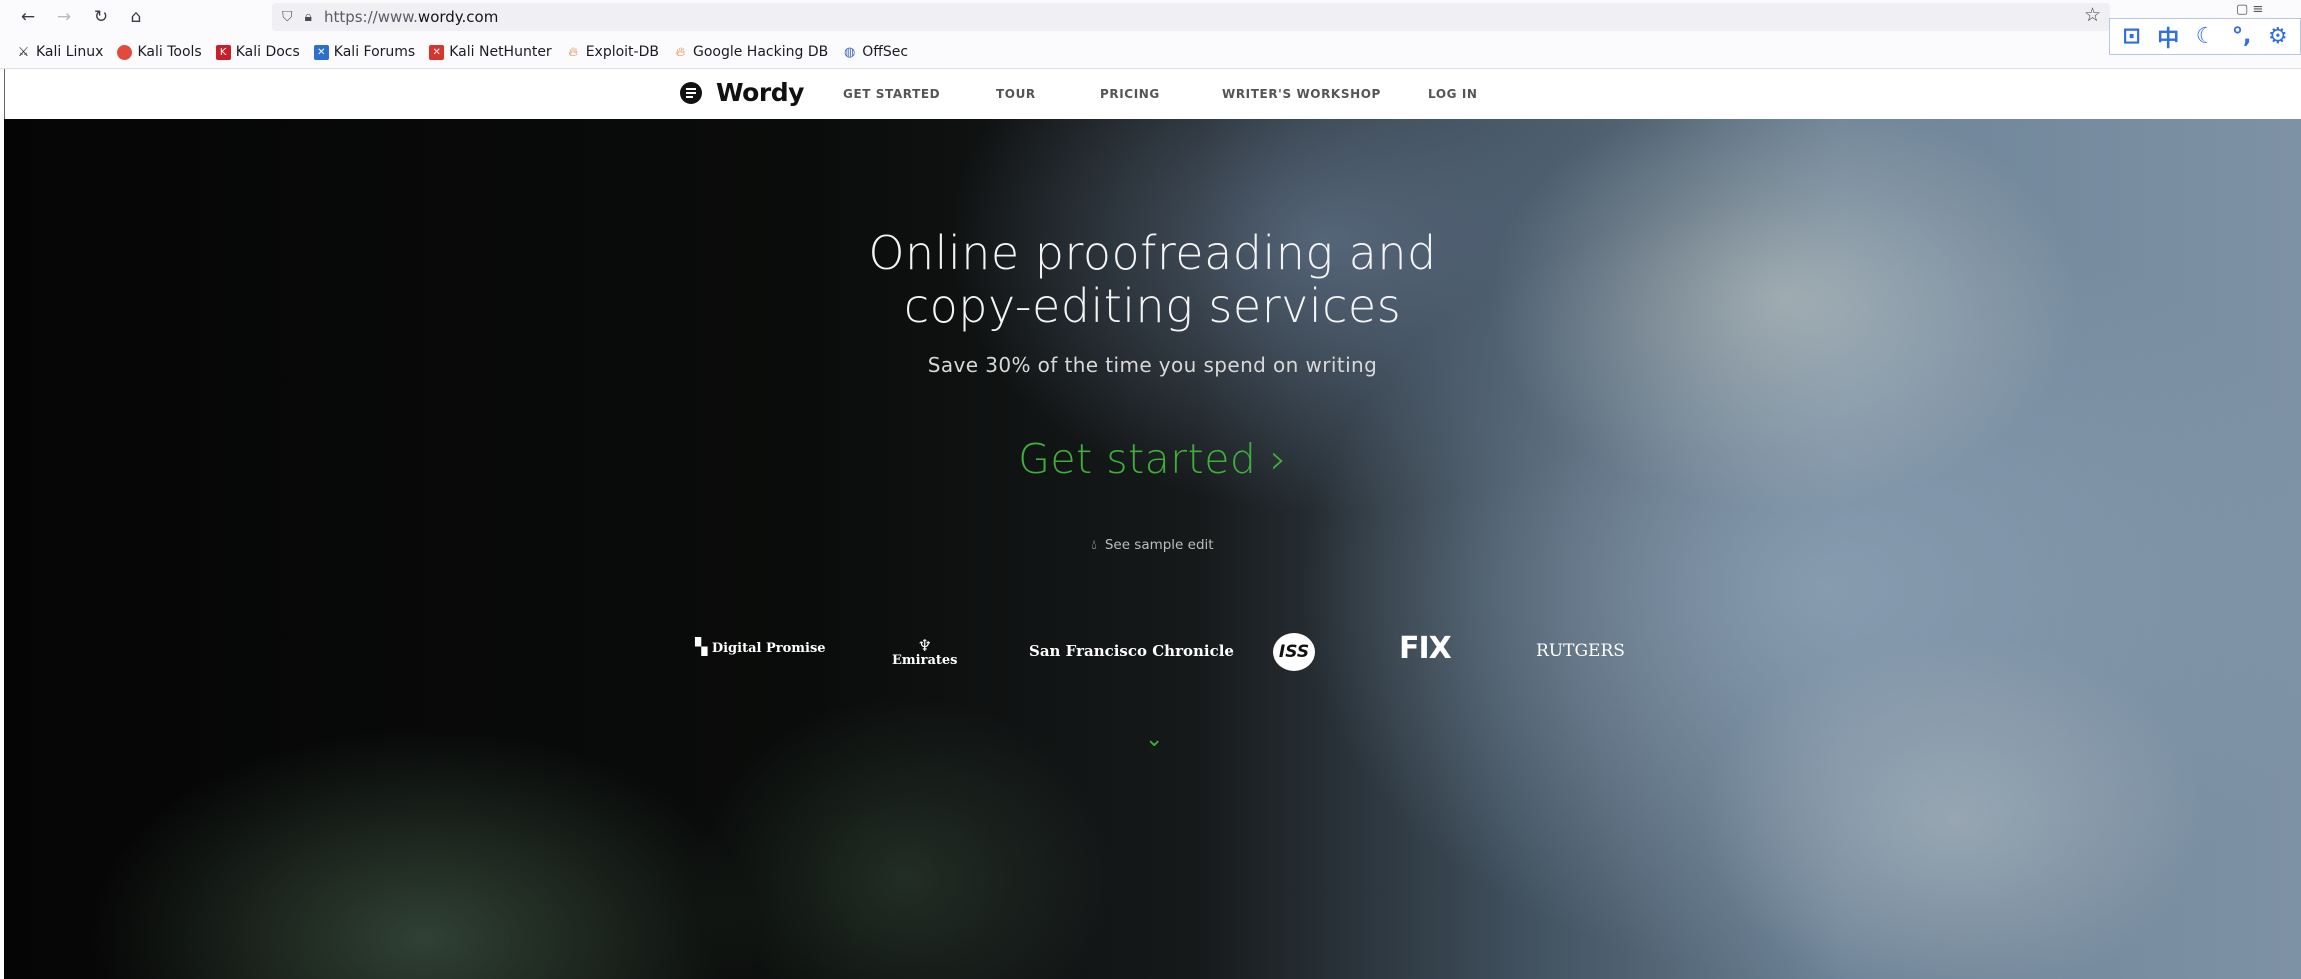 This screenshot has width=2301, height=979. I want to click on emirates-emblem-icon: ♆, so click(924, 645).